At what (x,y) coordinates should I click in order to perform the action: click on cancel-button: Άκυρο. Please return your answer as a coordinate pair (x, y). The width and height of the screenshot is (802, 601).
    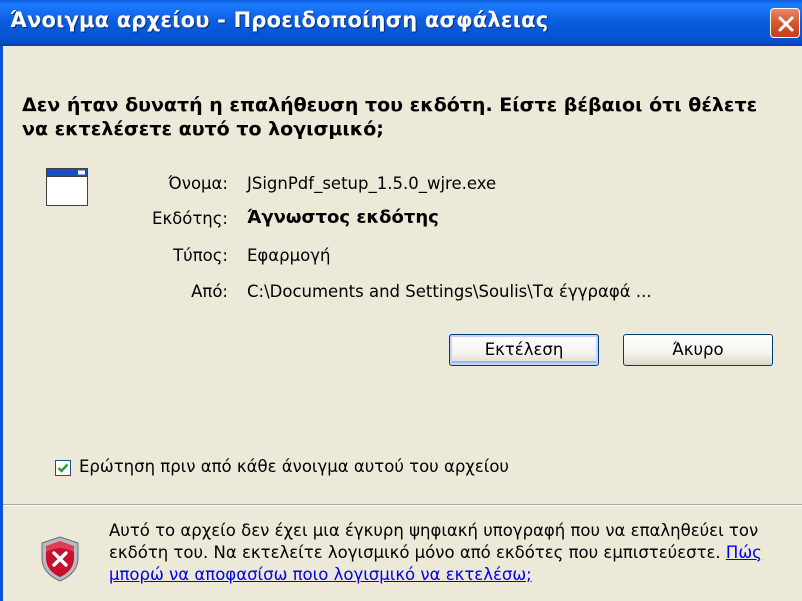
    Looking at the image, I should click on (698, 350).